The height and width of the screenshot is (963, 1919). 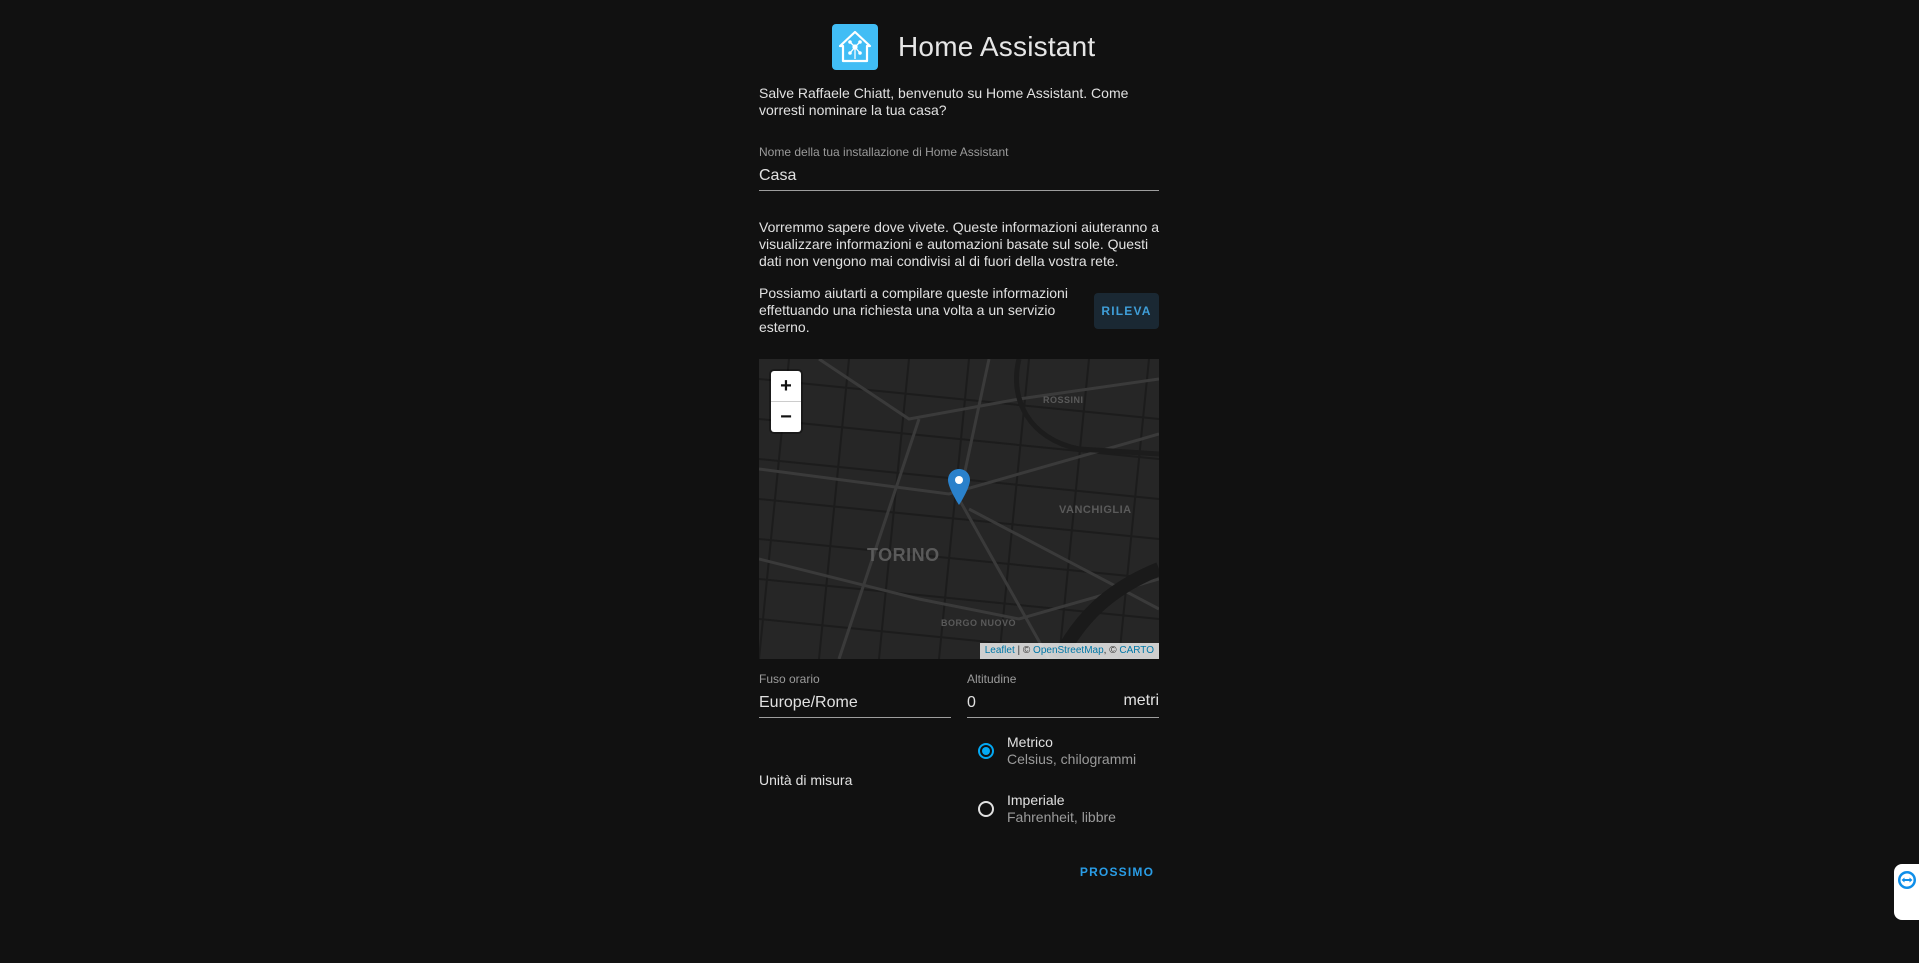 I want to click on timezone-field: Fuso orario, so click(x=856, y=695).